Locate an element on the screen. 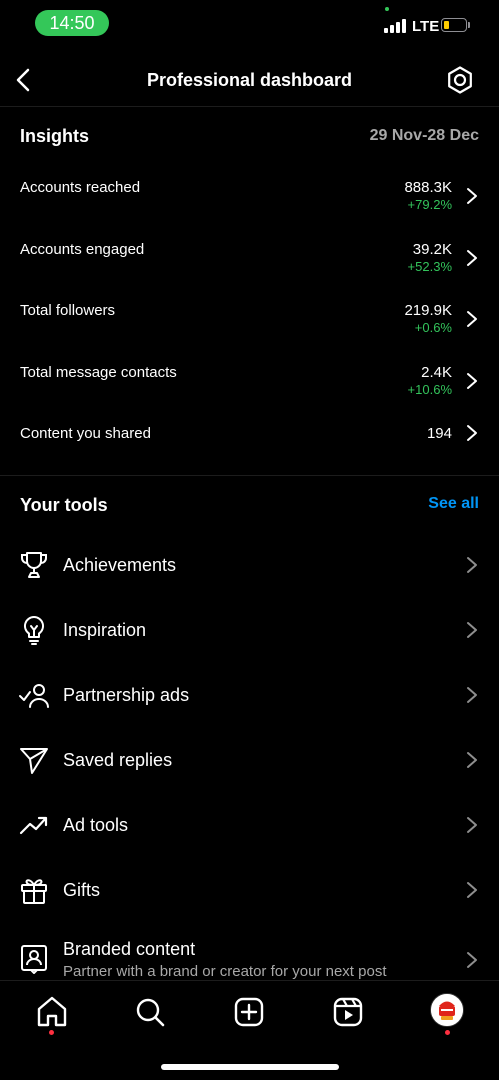 This screenshot has width=499, height=1080. paper-plane-icon is located at coordinates (34, 761).